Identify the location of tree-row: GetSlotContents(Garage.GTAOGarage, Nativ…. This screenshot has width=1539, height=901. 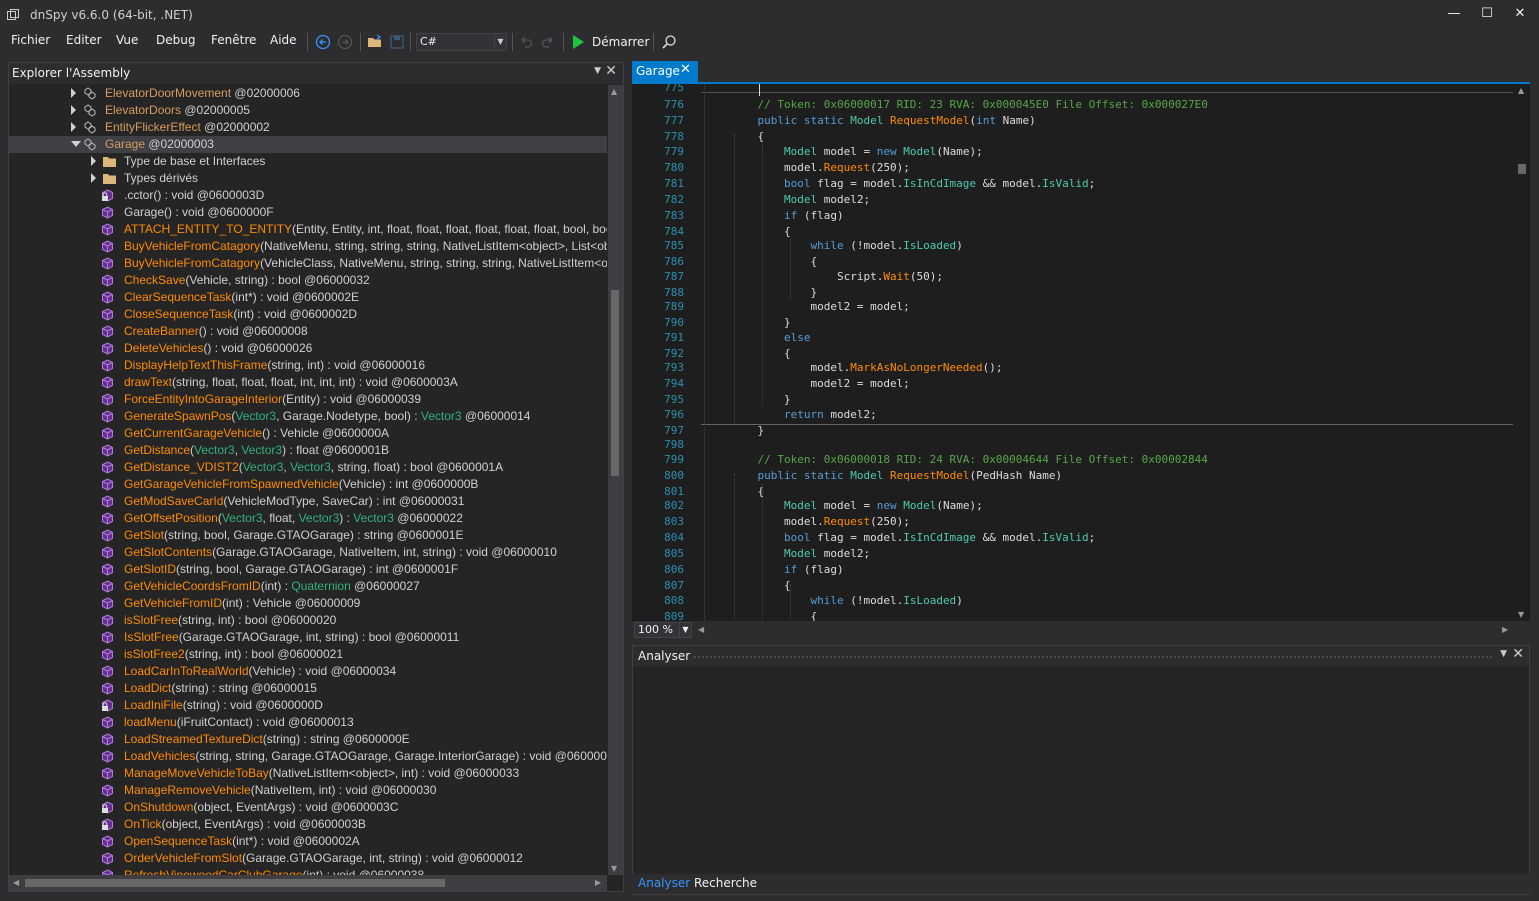
(308, 552).